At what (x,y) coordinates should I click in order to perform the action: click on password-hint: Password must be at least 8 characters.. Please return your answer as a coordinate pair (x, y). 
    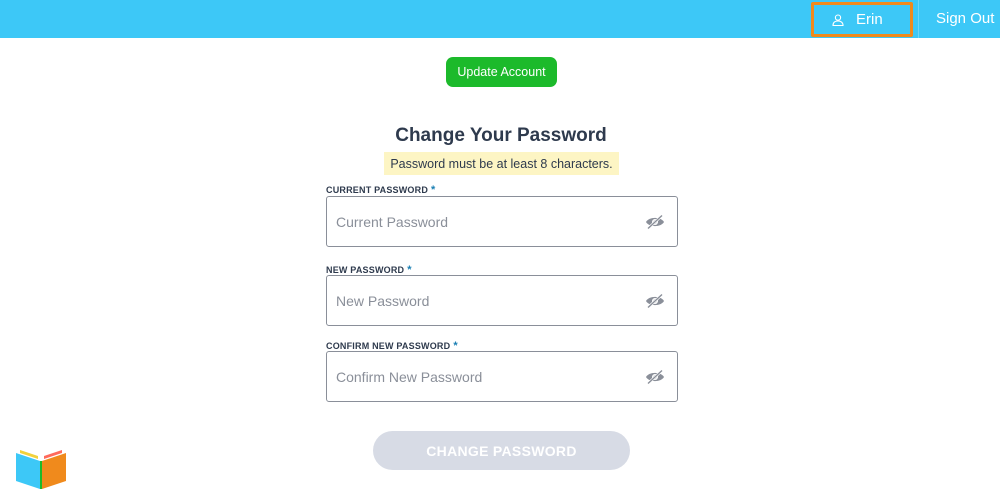
    Looking at the image, I should click on (501, 163).